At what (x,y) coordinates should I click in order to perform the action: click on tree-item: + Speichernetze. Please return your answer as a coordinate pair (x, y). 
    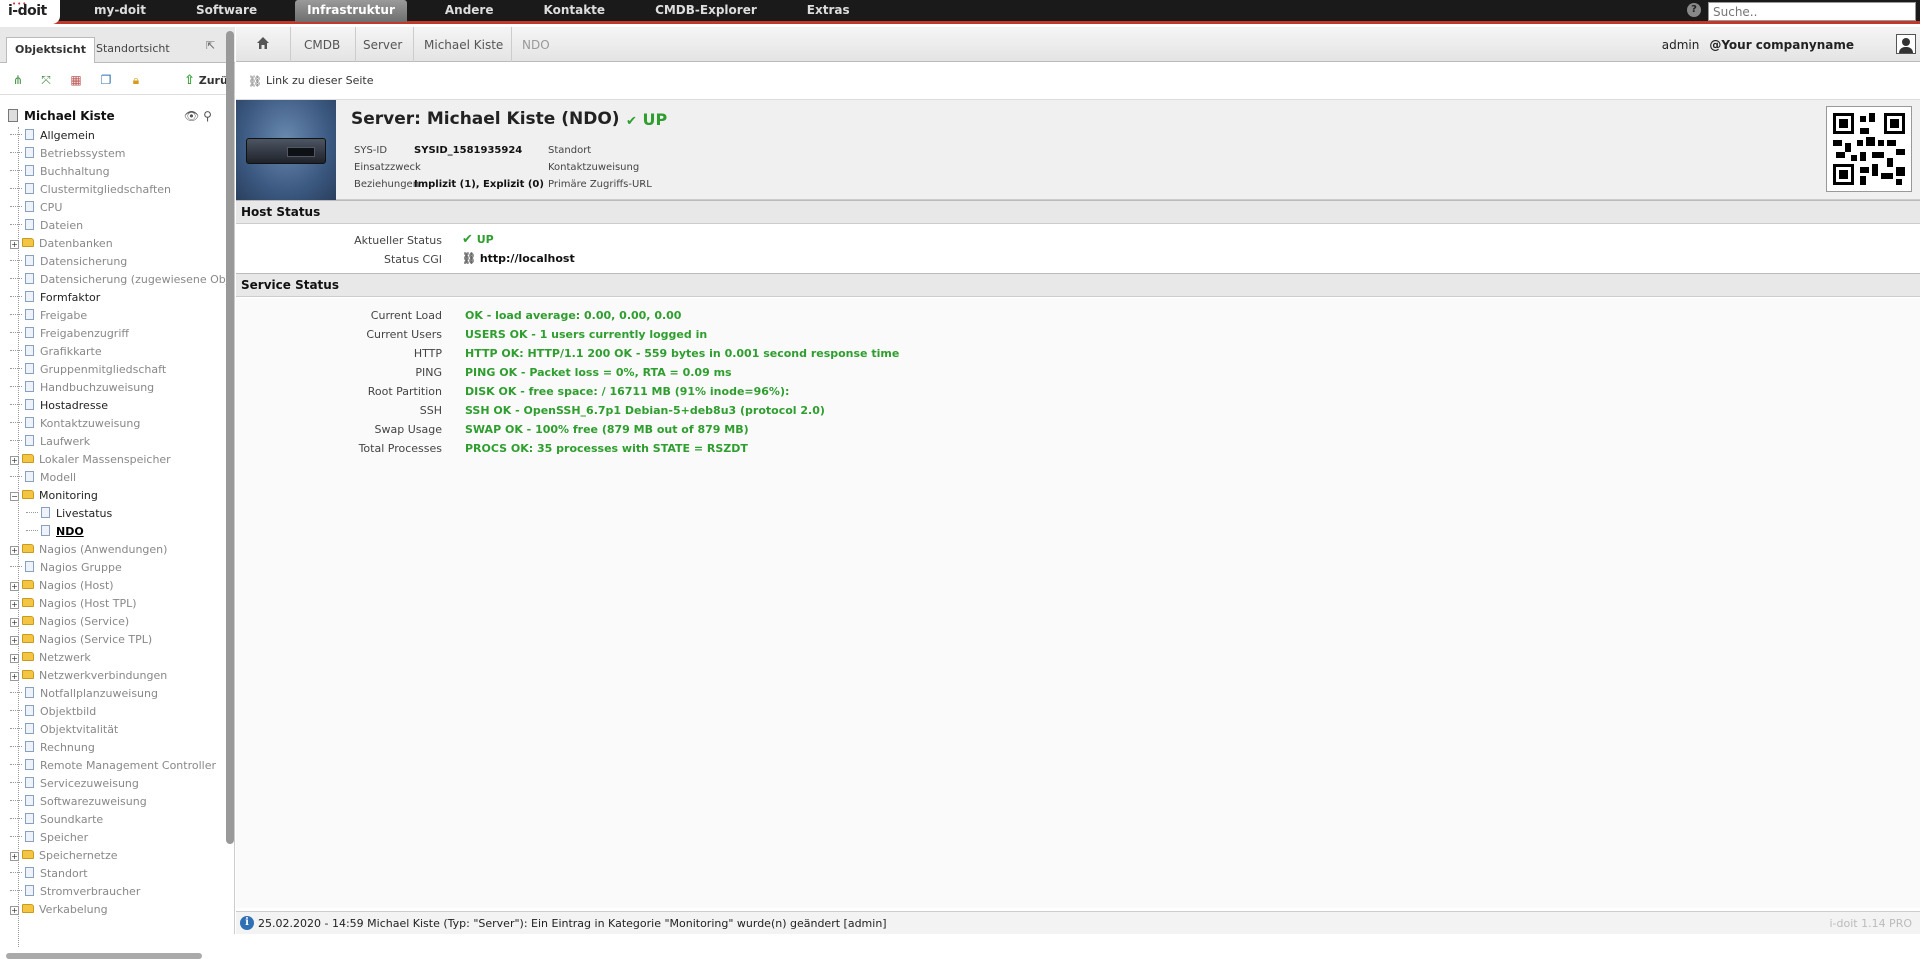
    Looking at the image, I should click on (64, 856).